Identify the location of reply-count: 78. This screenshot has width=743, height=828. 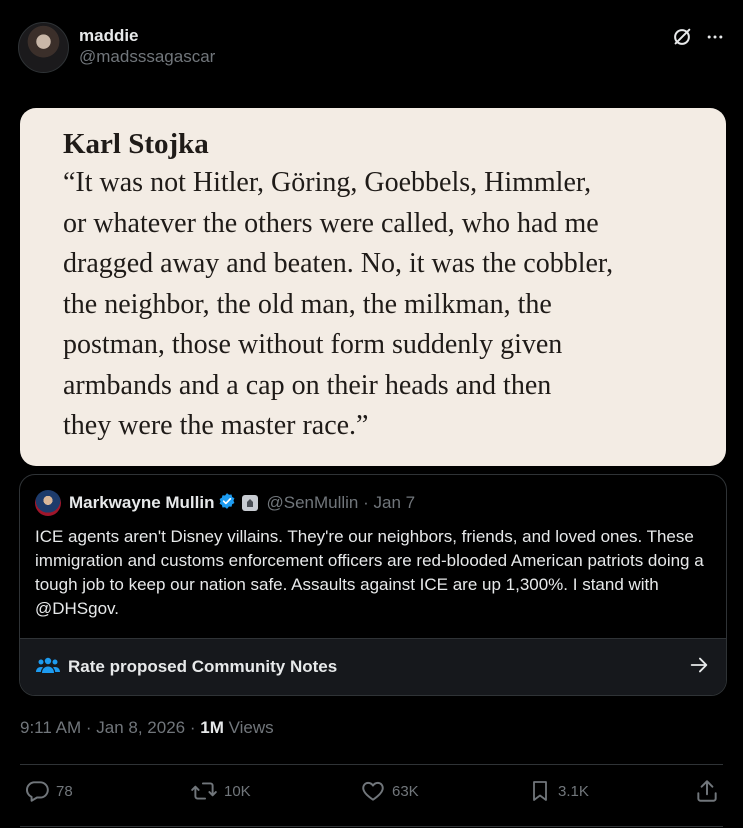
(64, 791).